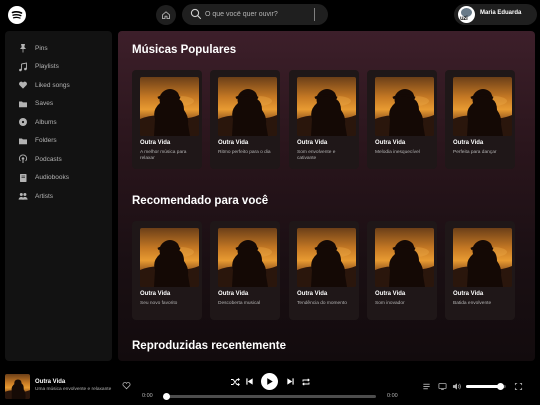 Image resolution: width=540 pixels, height=405 pixels. What do you see at coordinates (184, 50) in the screenshot?
I see `section-title-popular: Músicas Populares` at bounding box center [184, 50].